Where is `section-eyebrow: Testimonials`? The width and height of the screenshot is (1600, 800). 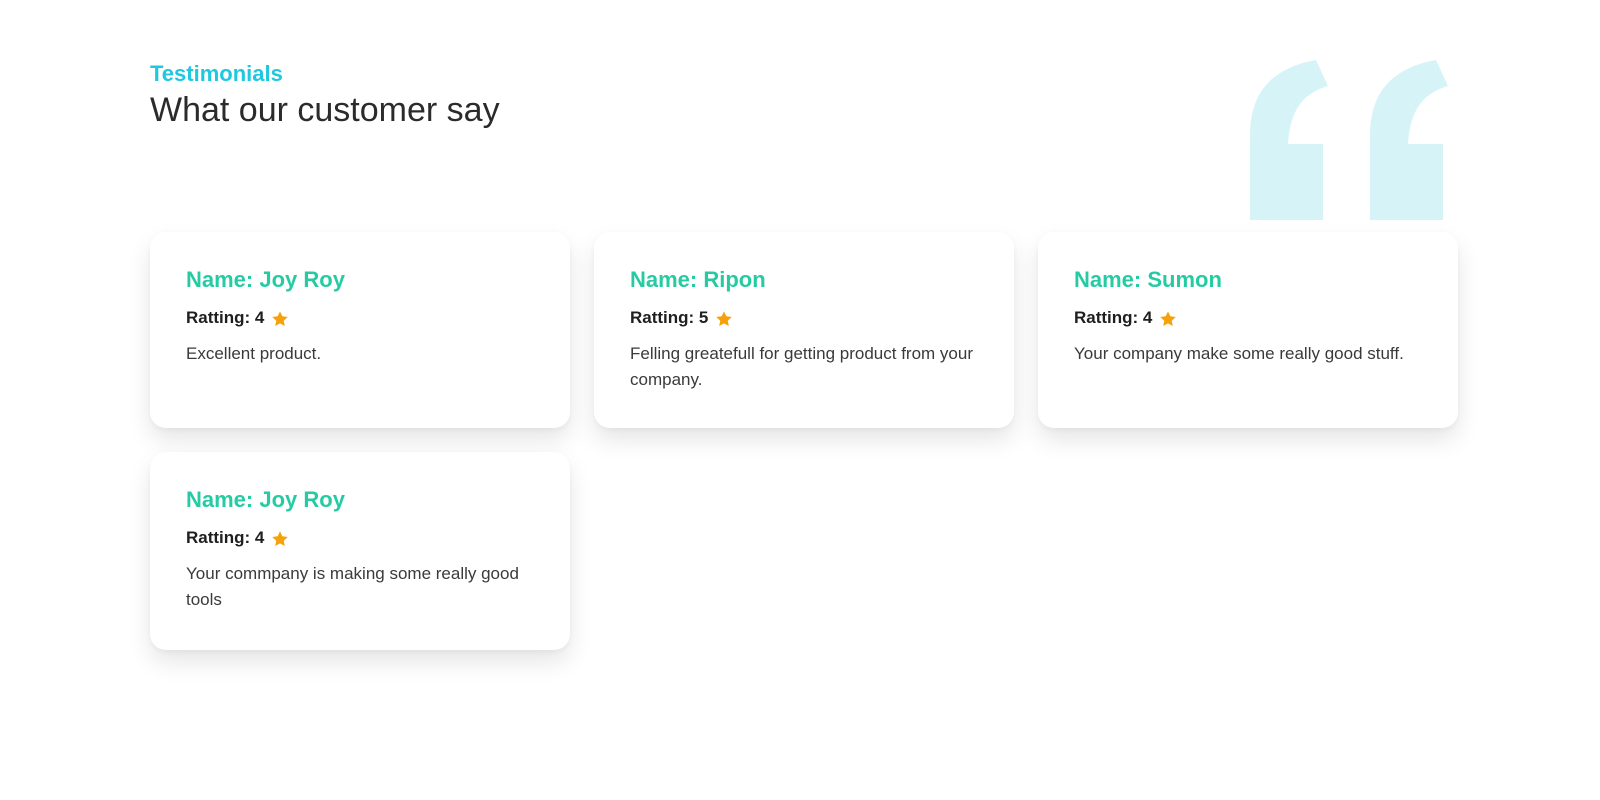 section-eyebrow: Testimonials is located at coordinates (216, 73).